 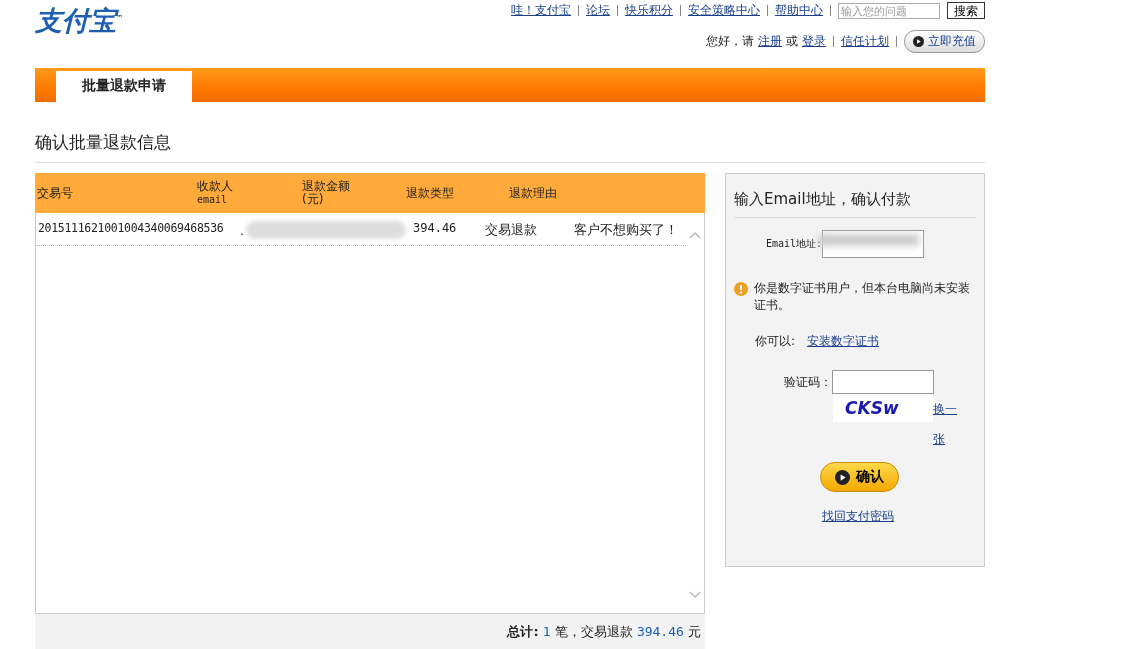 What do you see at coordinates (873, 244) in the screenshot?
I see `email-field` at bounding box center [873, 244].